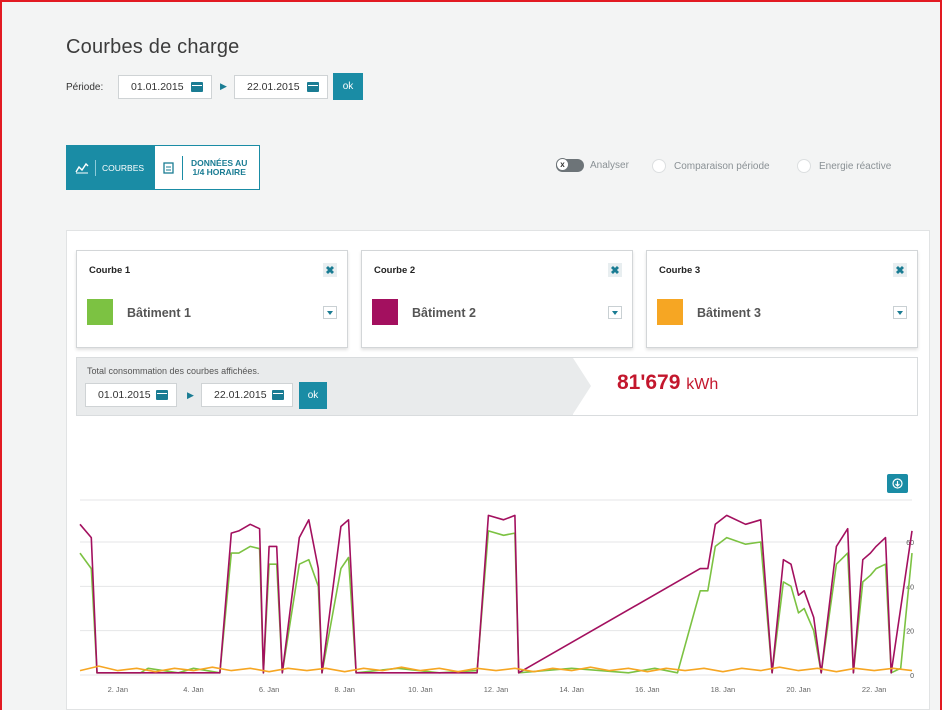  Describe the element at coordinates (240, 395) in the screenshot. I see `total-date-to-value: 22.01.2015` at that location.